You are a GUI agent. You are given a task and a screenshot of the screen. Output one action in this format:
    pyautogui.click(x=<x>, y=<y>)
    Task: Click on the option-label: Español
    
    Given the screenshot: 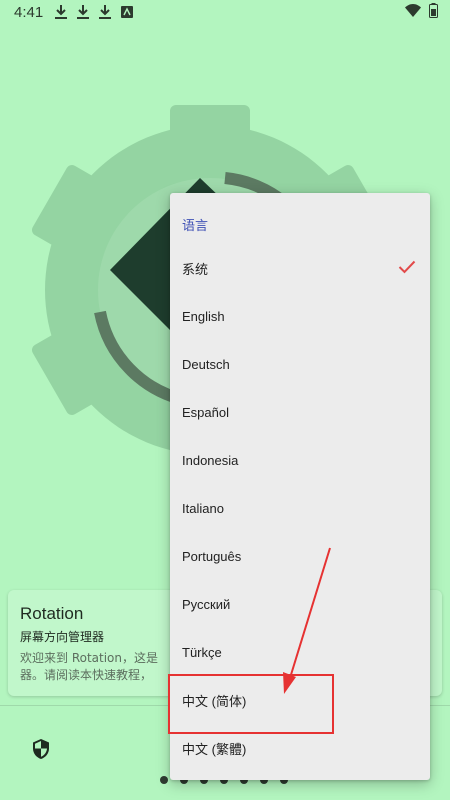 What is the action you would take?
    pyautogui.click(x=205, y=412)
    